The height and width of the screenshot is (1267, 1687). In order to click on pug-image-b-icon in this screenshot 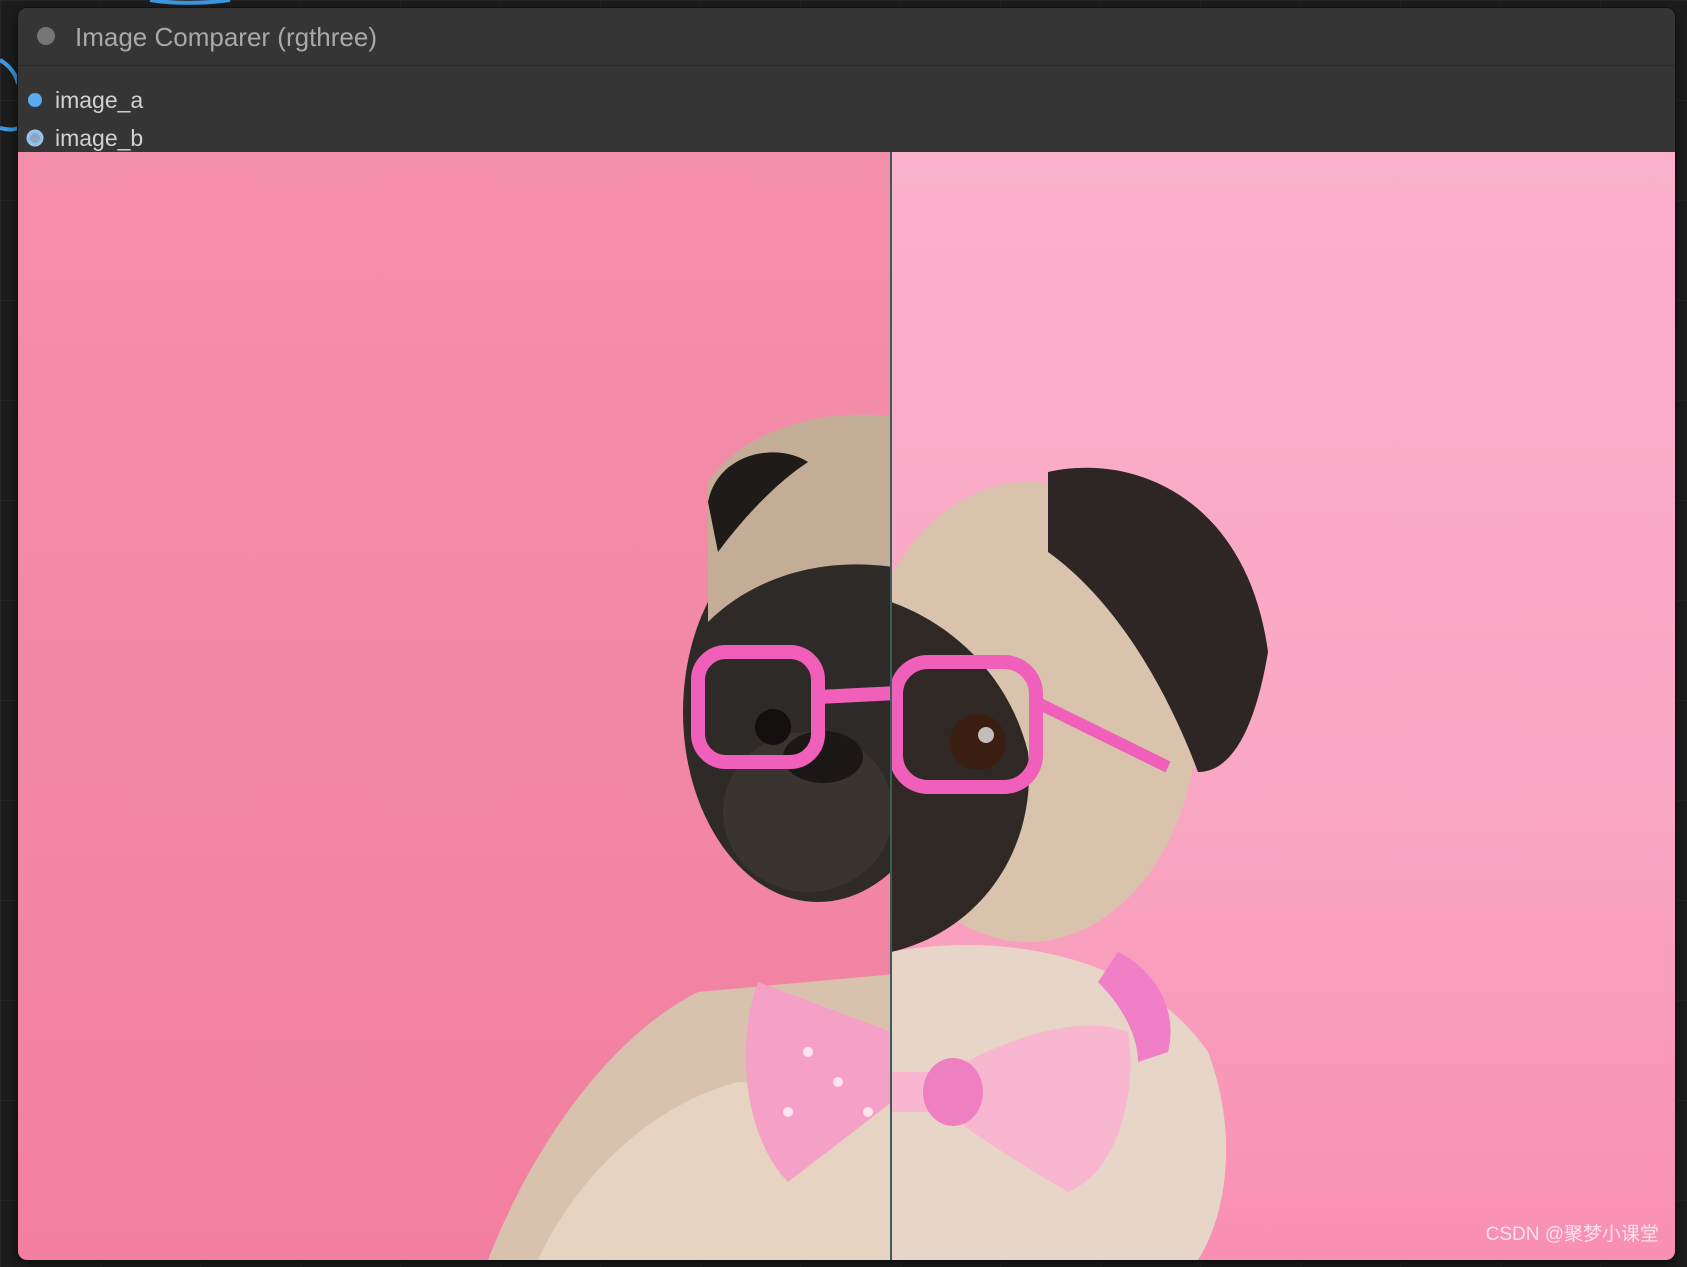, I will do `click(1079, 863)`.